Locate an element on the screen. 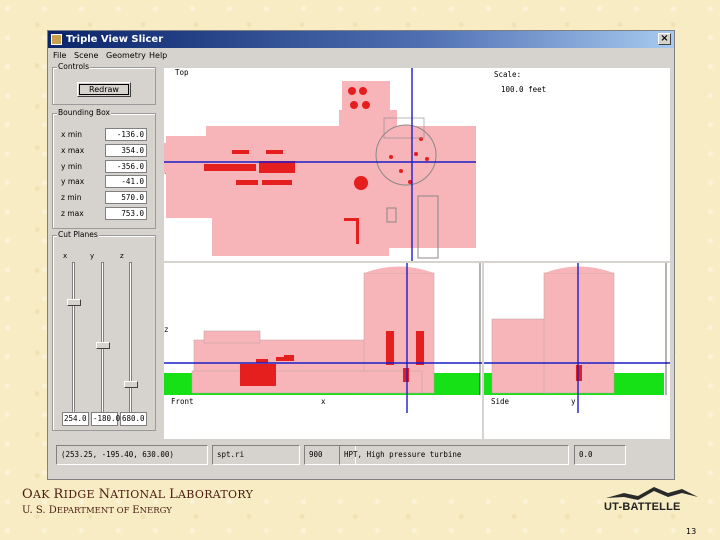 This screenshot has height=540, width=720. controls-group: Controls Redraw is located at coordinates (104, 83).